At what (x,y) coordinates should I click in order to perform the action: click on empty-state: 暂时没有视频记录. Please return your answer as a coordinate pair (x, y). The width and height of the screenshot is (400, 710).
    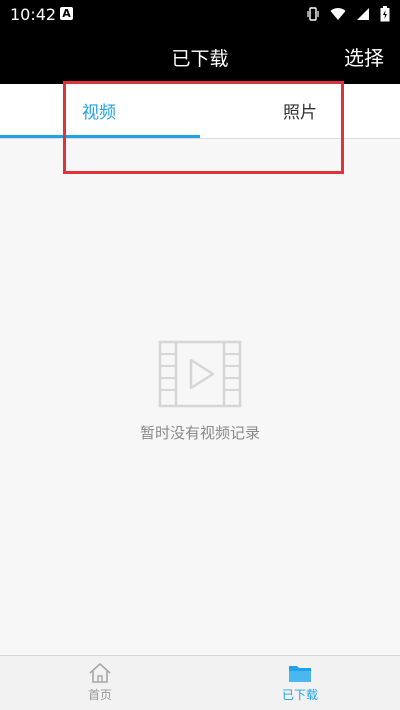
    Looking at the image, I should click on (200, 391).